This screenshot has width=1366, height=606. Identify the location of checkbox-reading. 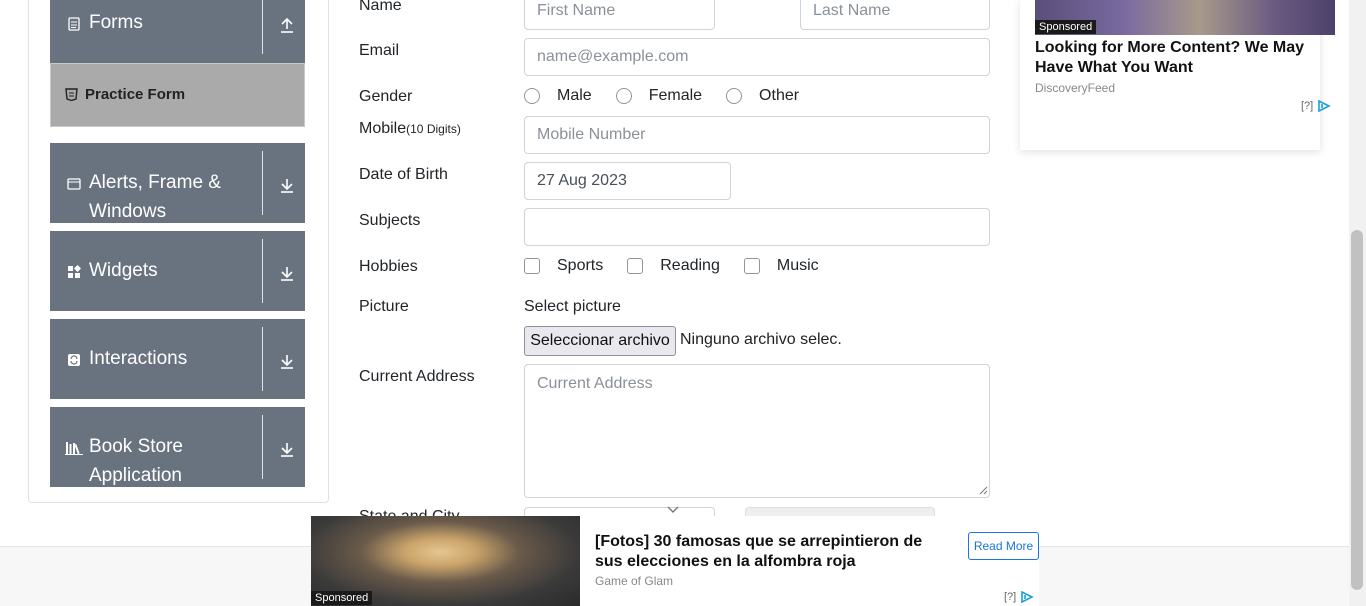
(635, 266).